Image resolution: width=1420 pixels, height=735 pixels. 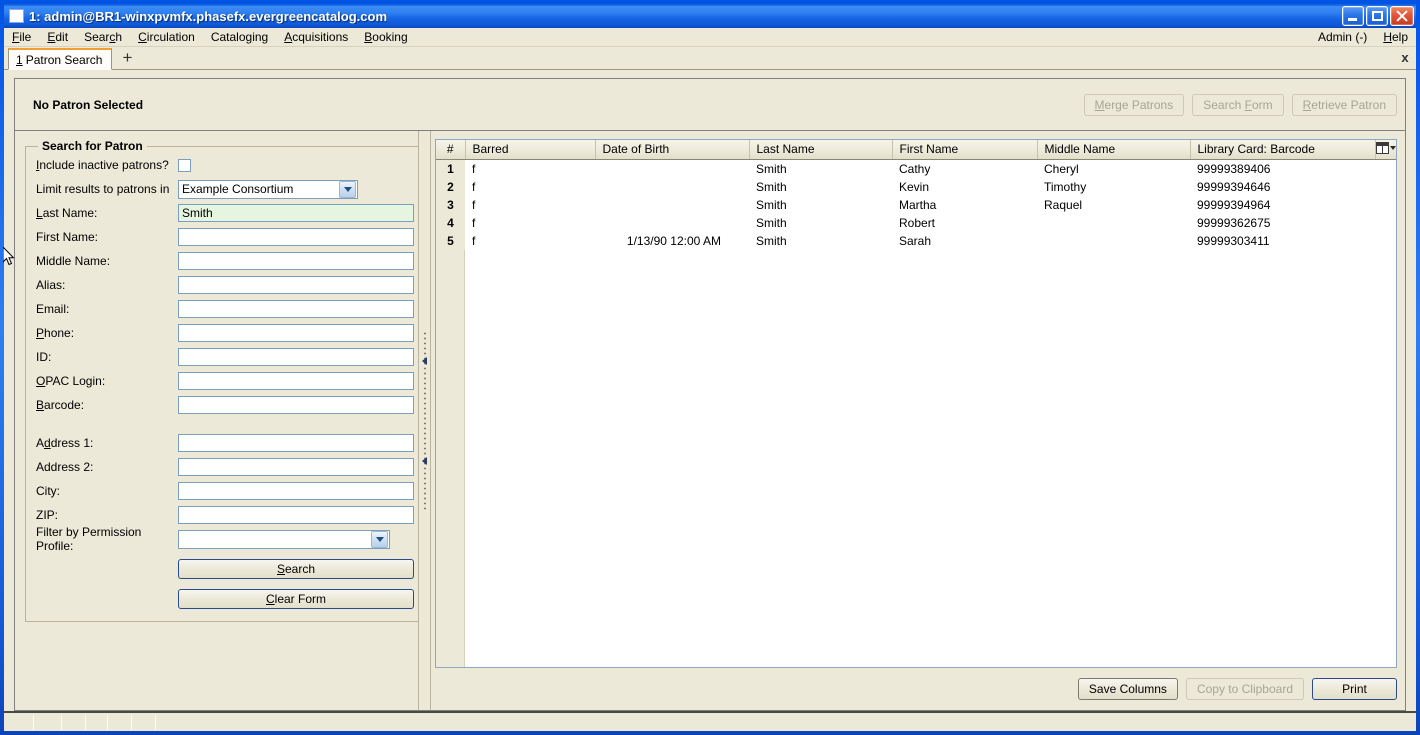 I want to click on zip-input, so click(x=296, y=515).